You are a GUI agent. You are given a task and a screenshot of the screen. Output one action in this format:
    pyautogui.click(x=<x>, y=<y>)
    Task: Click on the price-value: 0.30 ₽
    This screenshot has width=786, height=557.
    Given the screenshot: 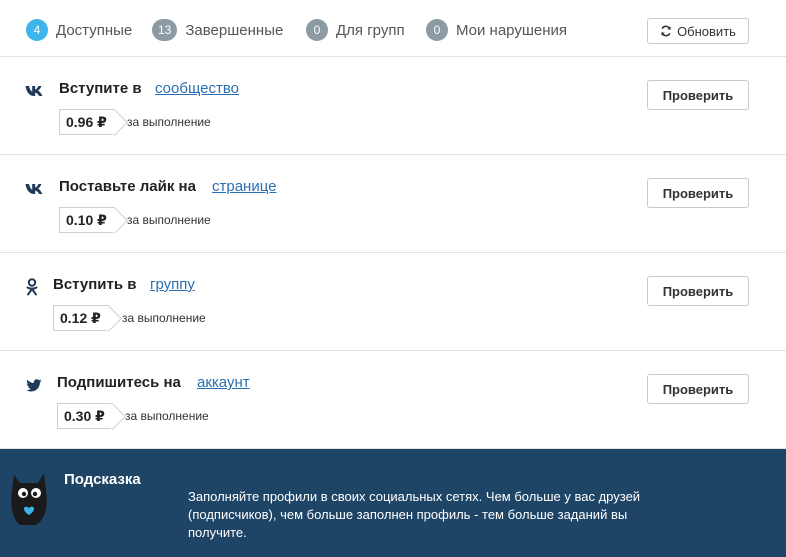 What is the action you would take?
    pyautogui.click(x=84, y=415)
    